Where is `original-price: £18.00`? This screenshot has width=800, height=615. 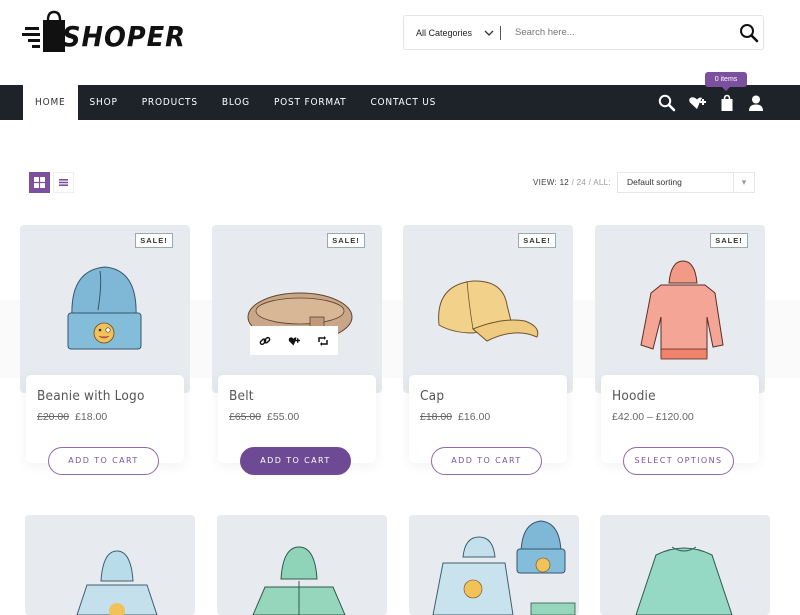 original-price: £18.00 is located at coordinates (436, 417).